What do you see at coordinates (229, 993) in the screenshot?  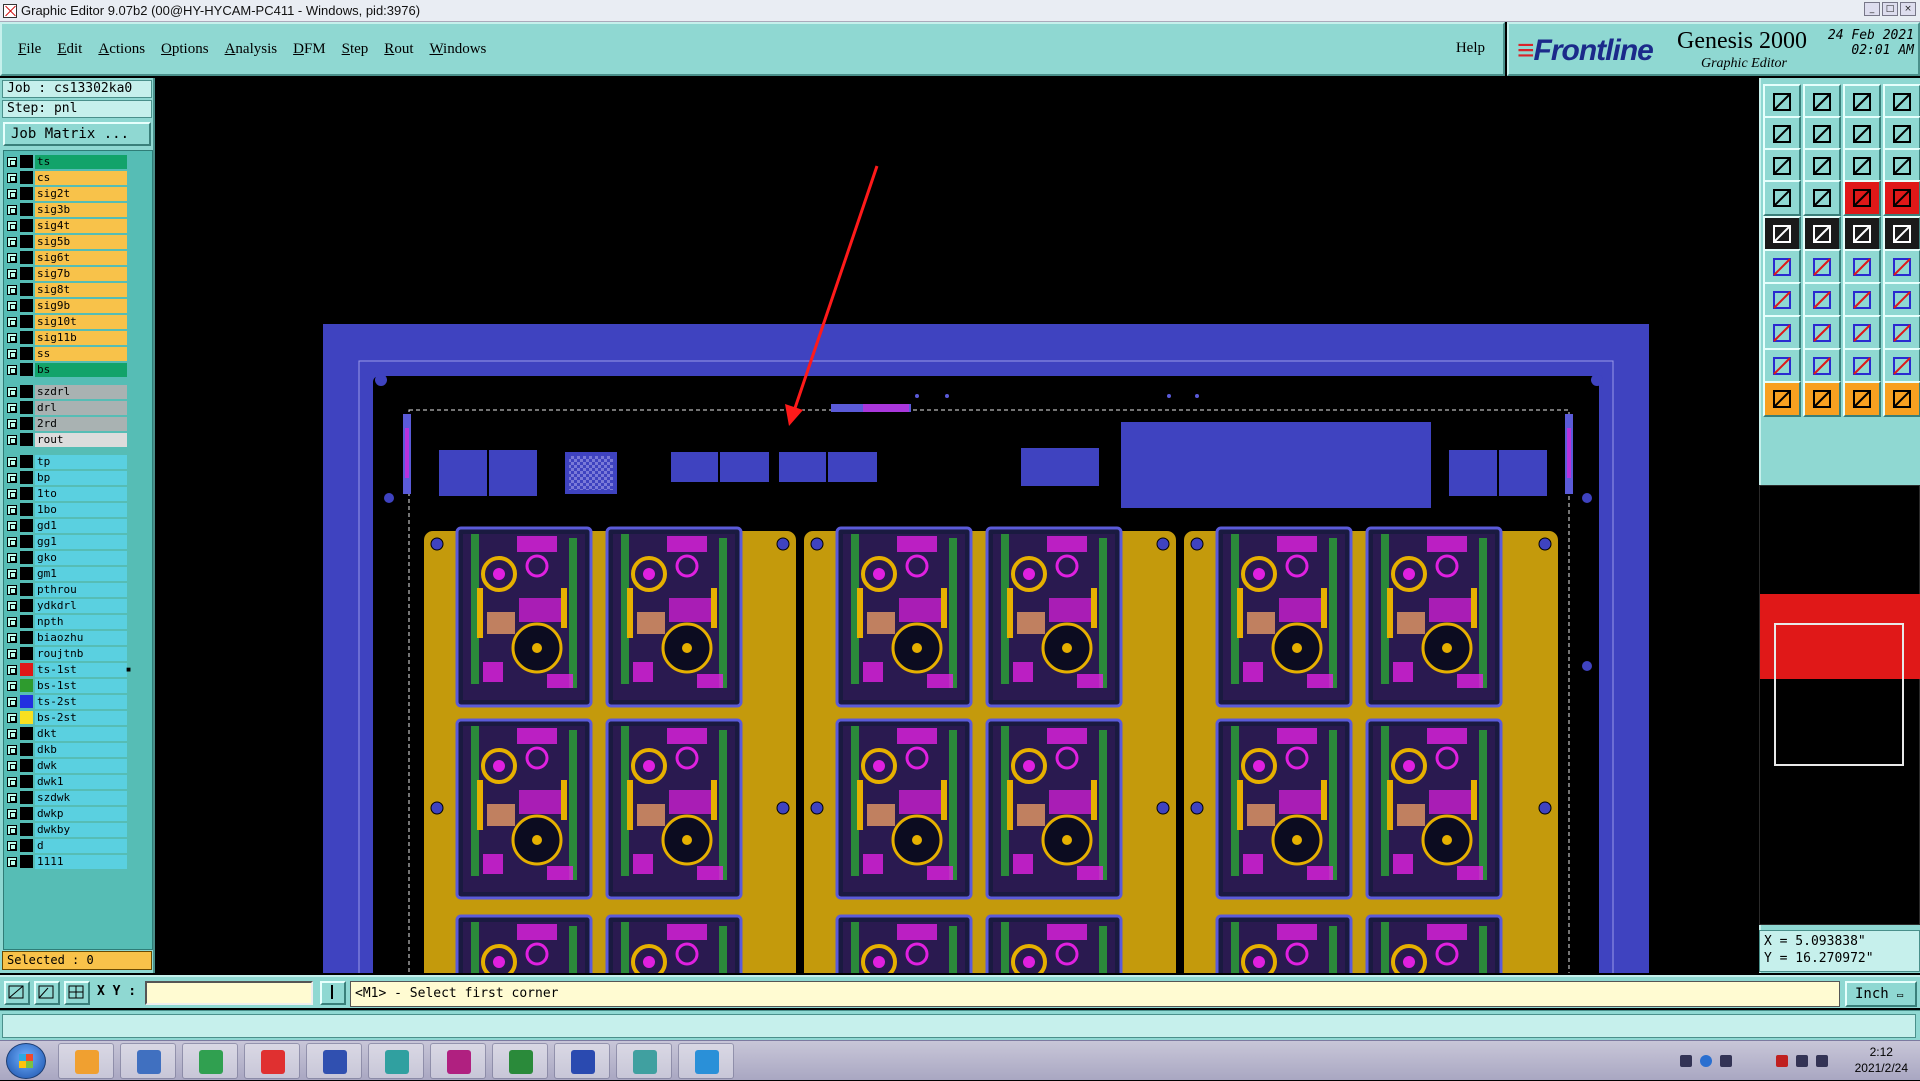 I see `xy-input` at bounding box center [229, 993].